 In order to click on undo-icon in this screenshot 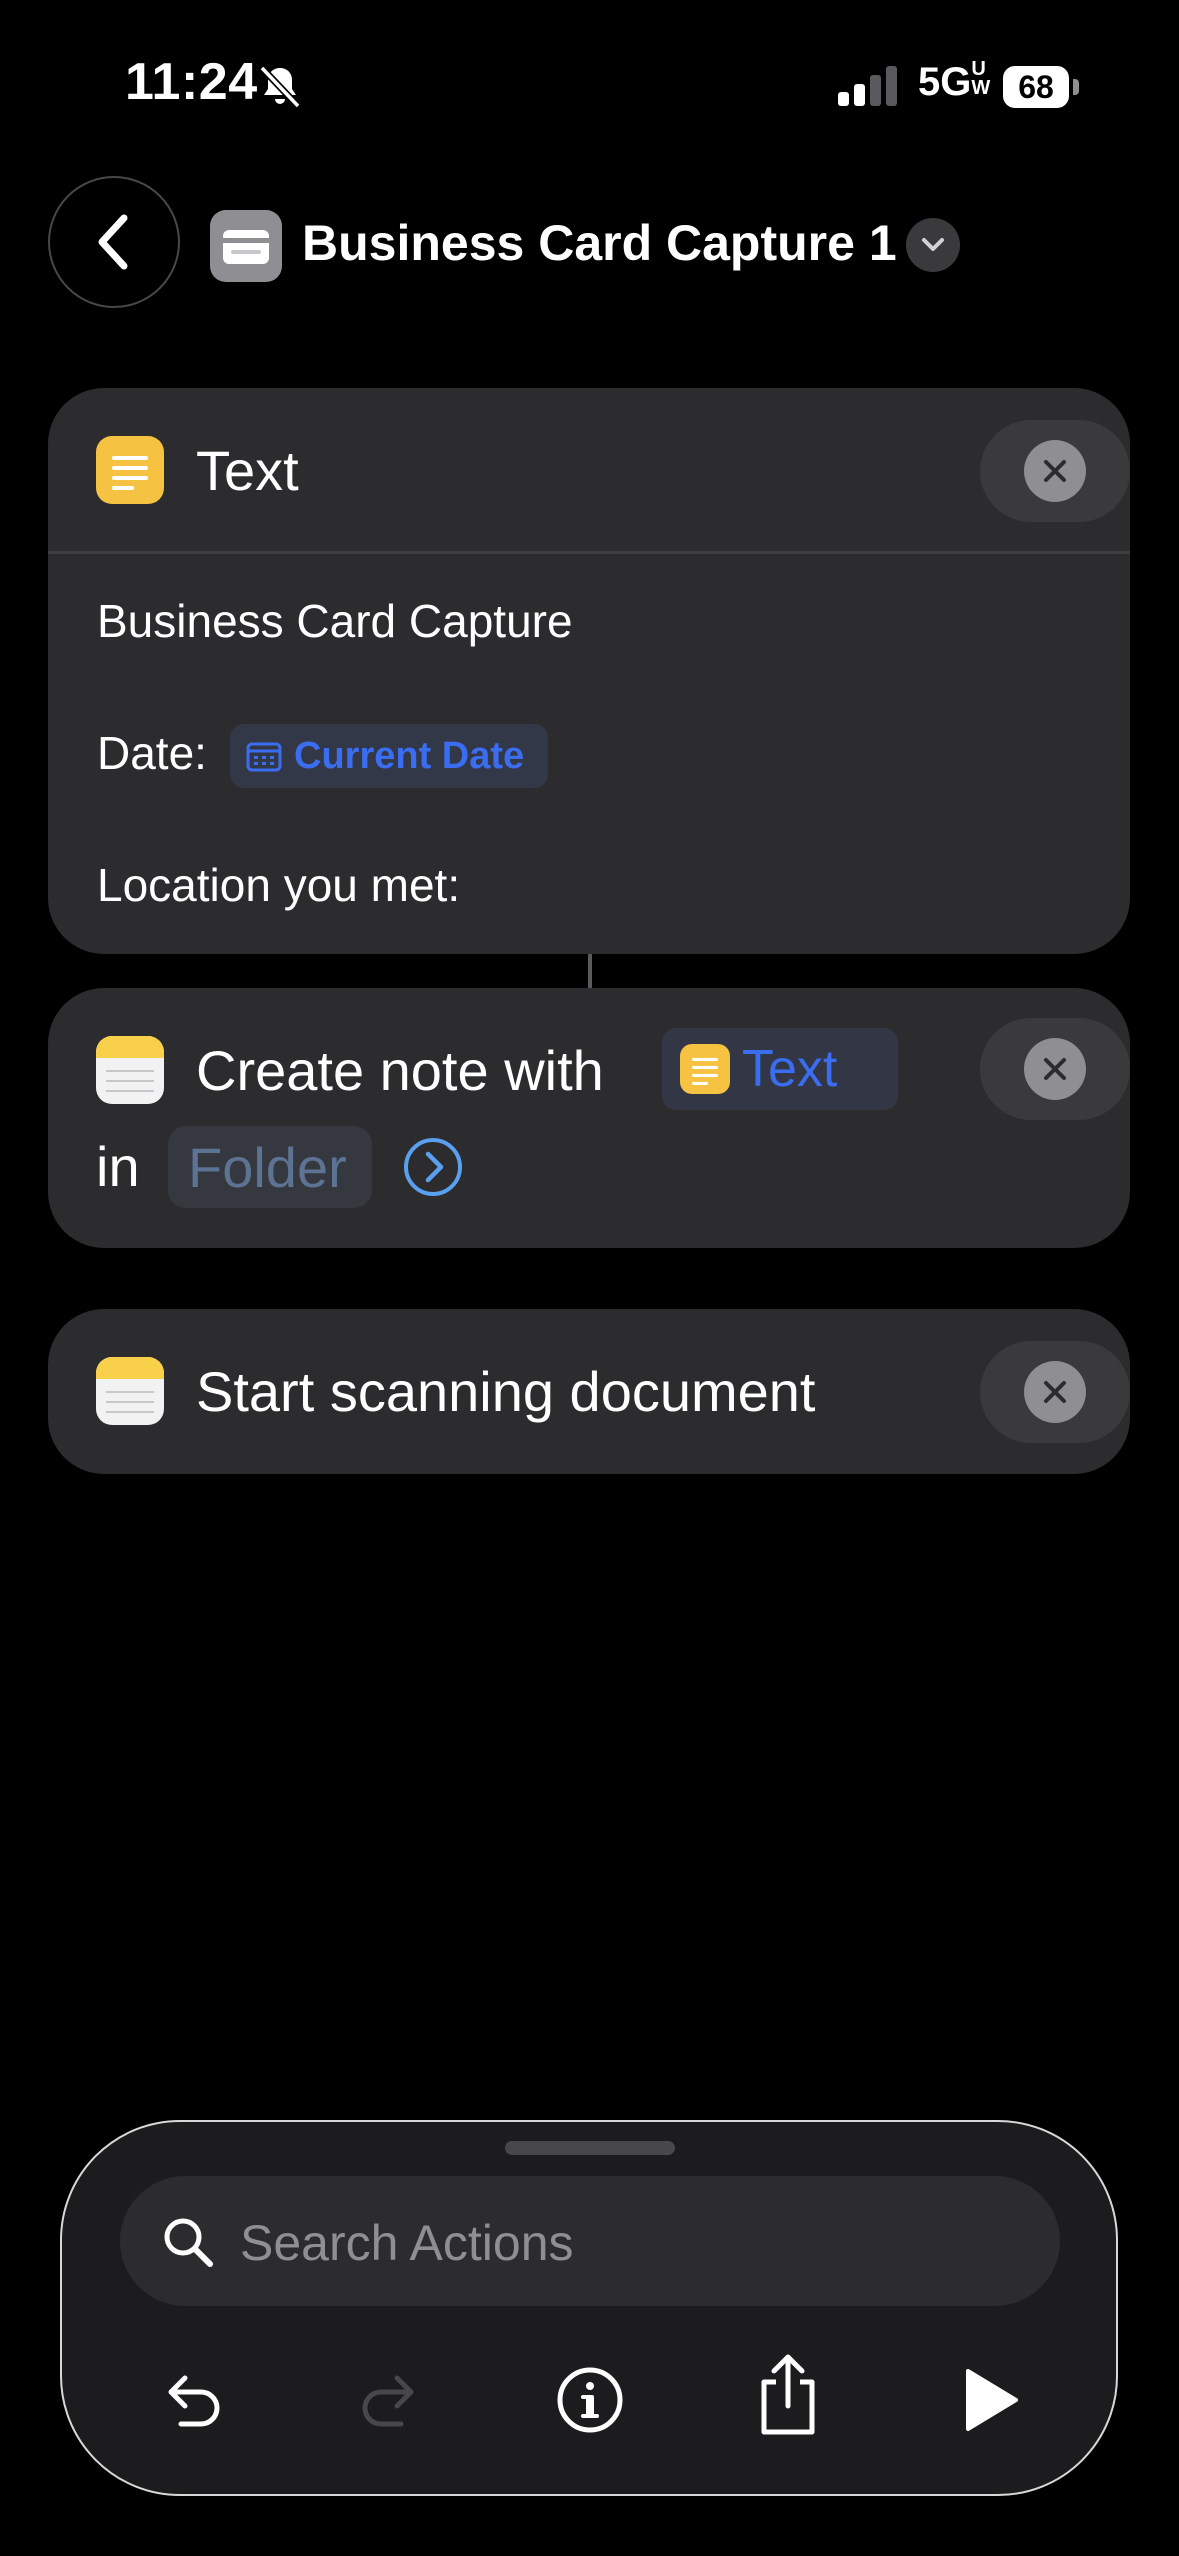, I will do `click(194, 2401)`.